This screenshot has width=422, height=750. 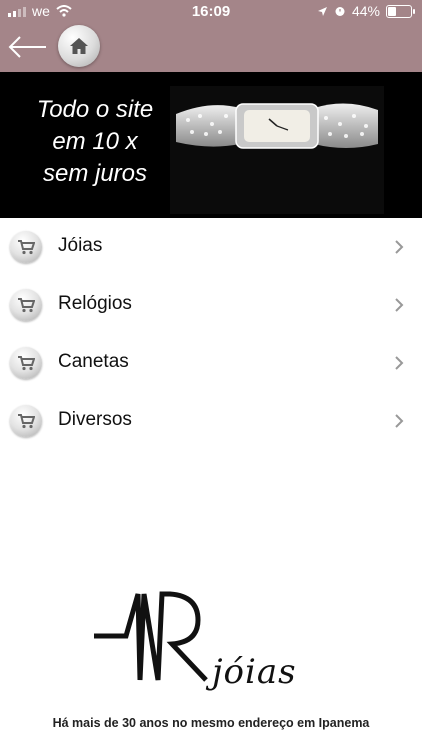 I want to click on menu-item-label: Canetas, so click(x=93, y=361).